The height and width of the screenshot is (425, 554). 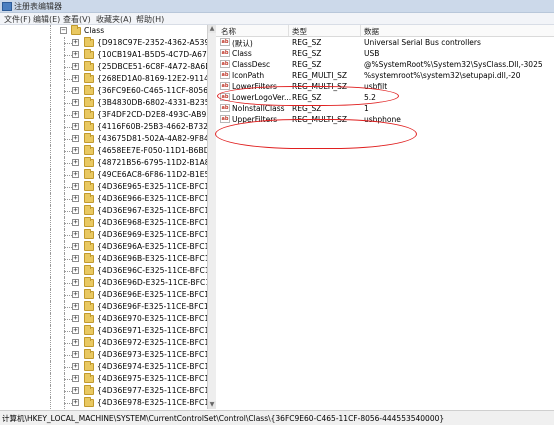 What do you see at coordinates (104, 403) in the screenshot?
I see `tree-node: + {4D36E978-E325-11CE-BFC1-080` at bounding box center [104, 403].